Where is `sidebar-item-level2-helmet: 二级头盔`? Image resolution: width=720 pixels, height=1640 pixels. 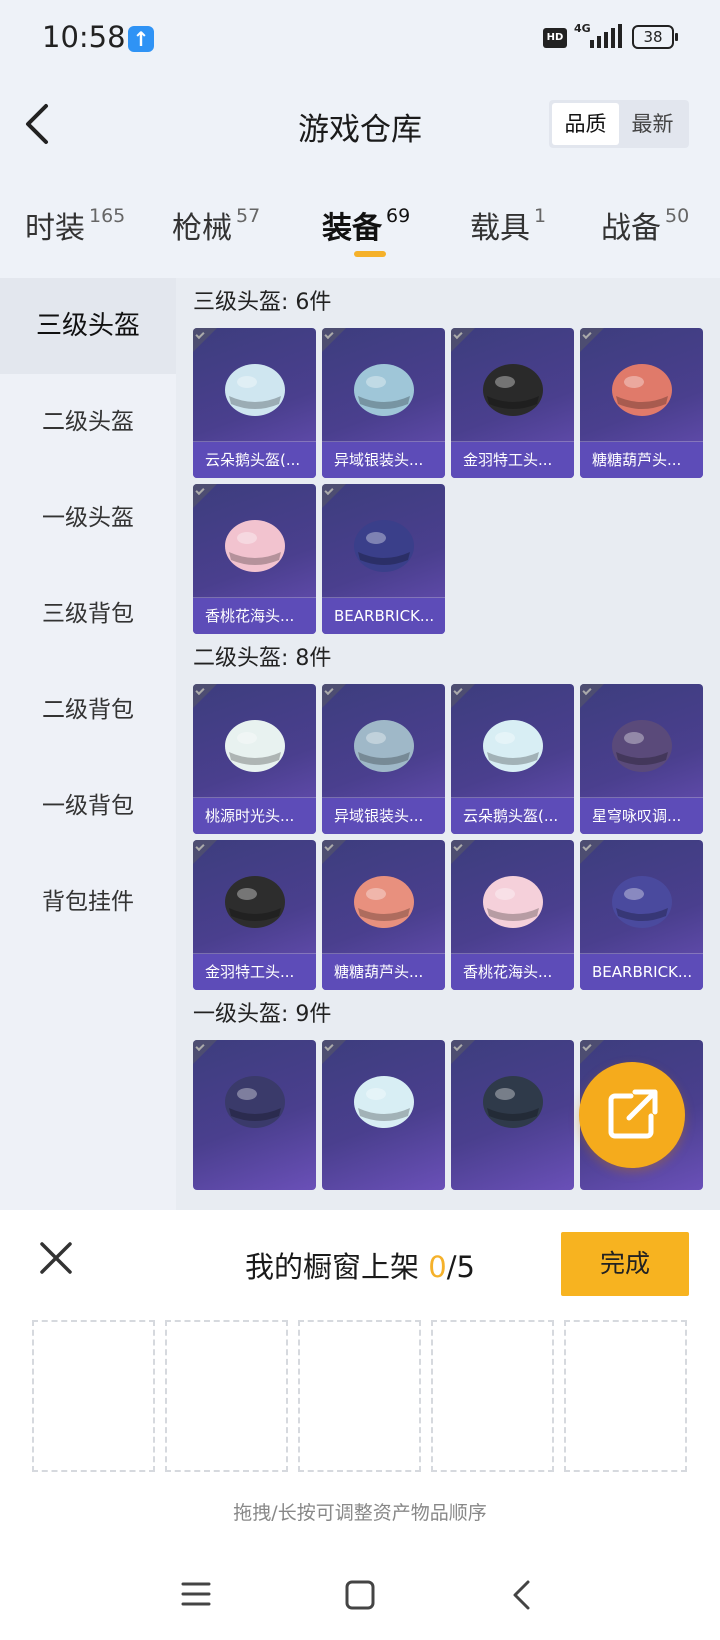 sidebar-item-level2-helmet: 二级头盔 is located at coordinates (88, 422).